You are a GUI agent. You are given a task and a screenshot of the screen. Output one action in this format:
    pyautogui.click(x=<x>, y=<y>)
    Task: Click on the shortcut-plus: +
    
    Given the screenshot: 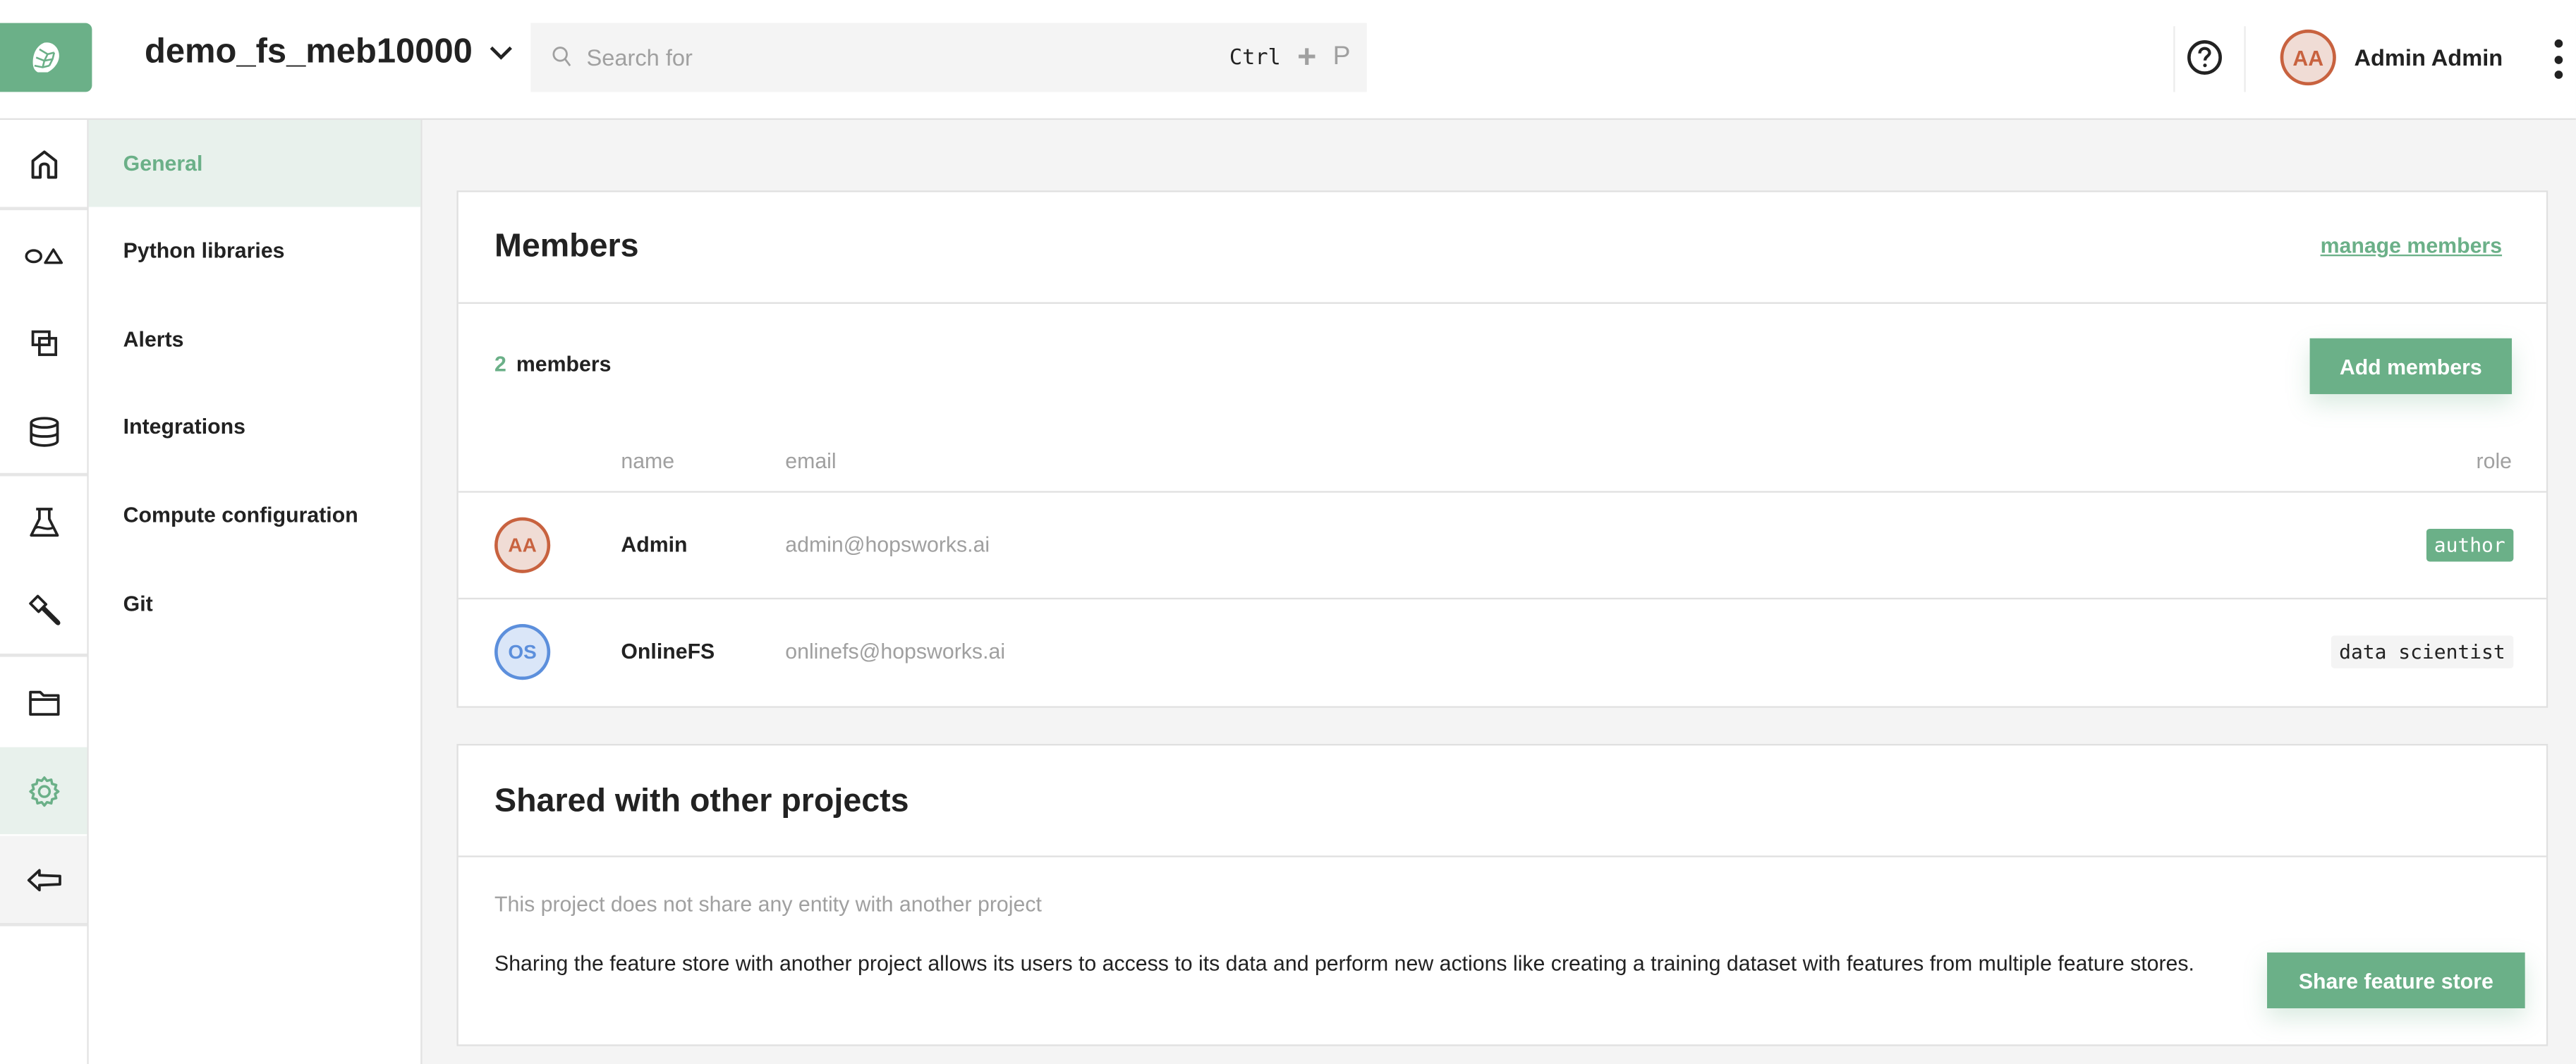 What is the action you would take?
    pyautogui.click(x=1307, y=57)
    